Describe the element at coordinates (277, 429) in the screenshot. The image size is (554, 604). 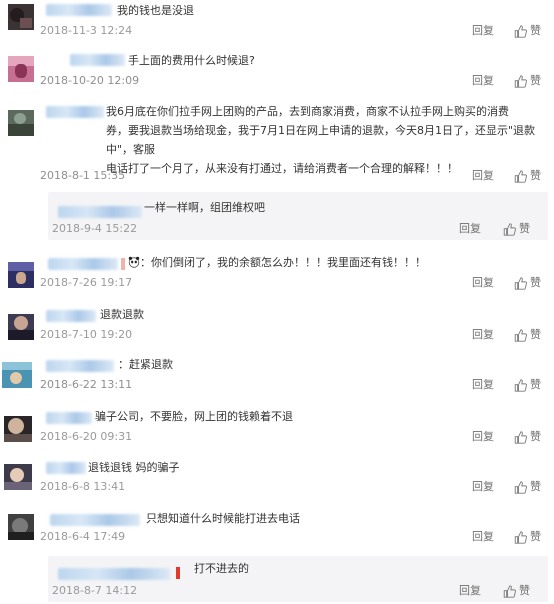
I see `comment-item: 骗子公司，不要脸，网上团的钱赖着不退 2018-6-20 09:31 回复 赞` at that location.